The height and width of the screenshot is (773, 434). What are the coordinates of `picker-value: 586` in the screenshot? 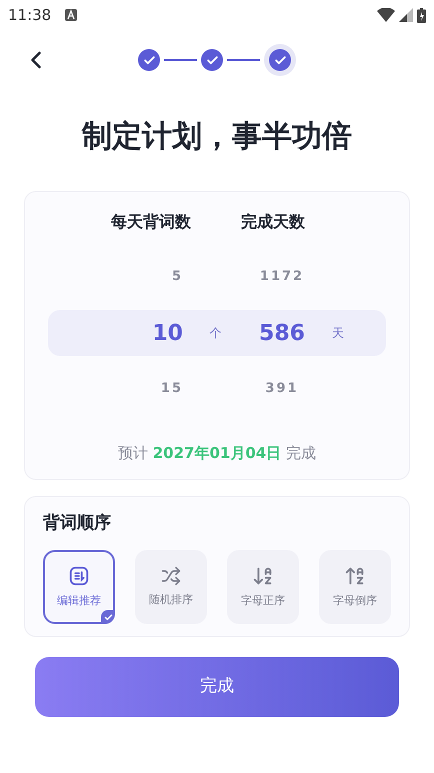 It's located at (282, 333).